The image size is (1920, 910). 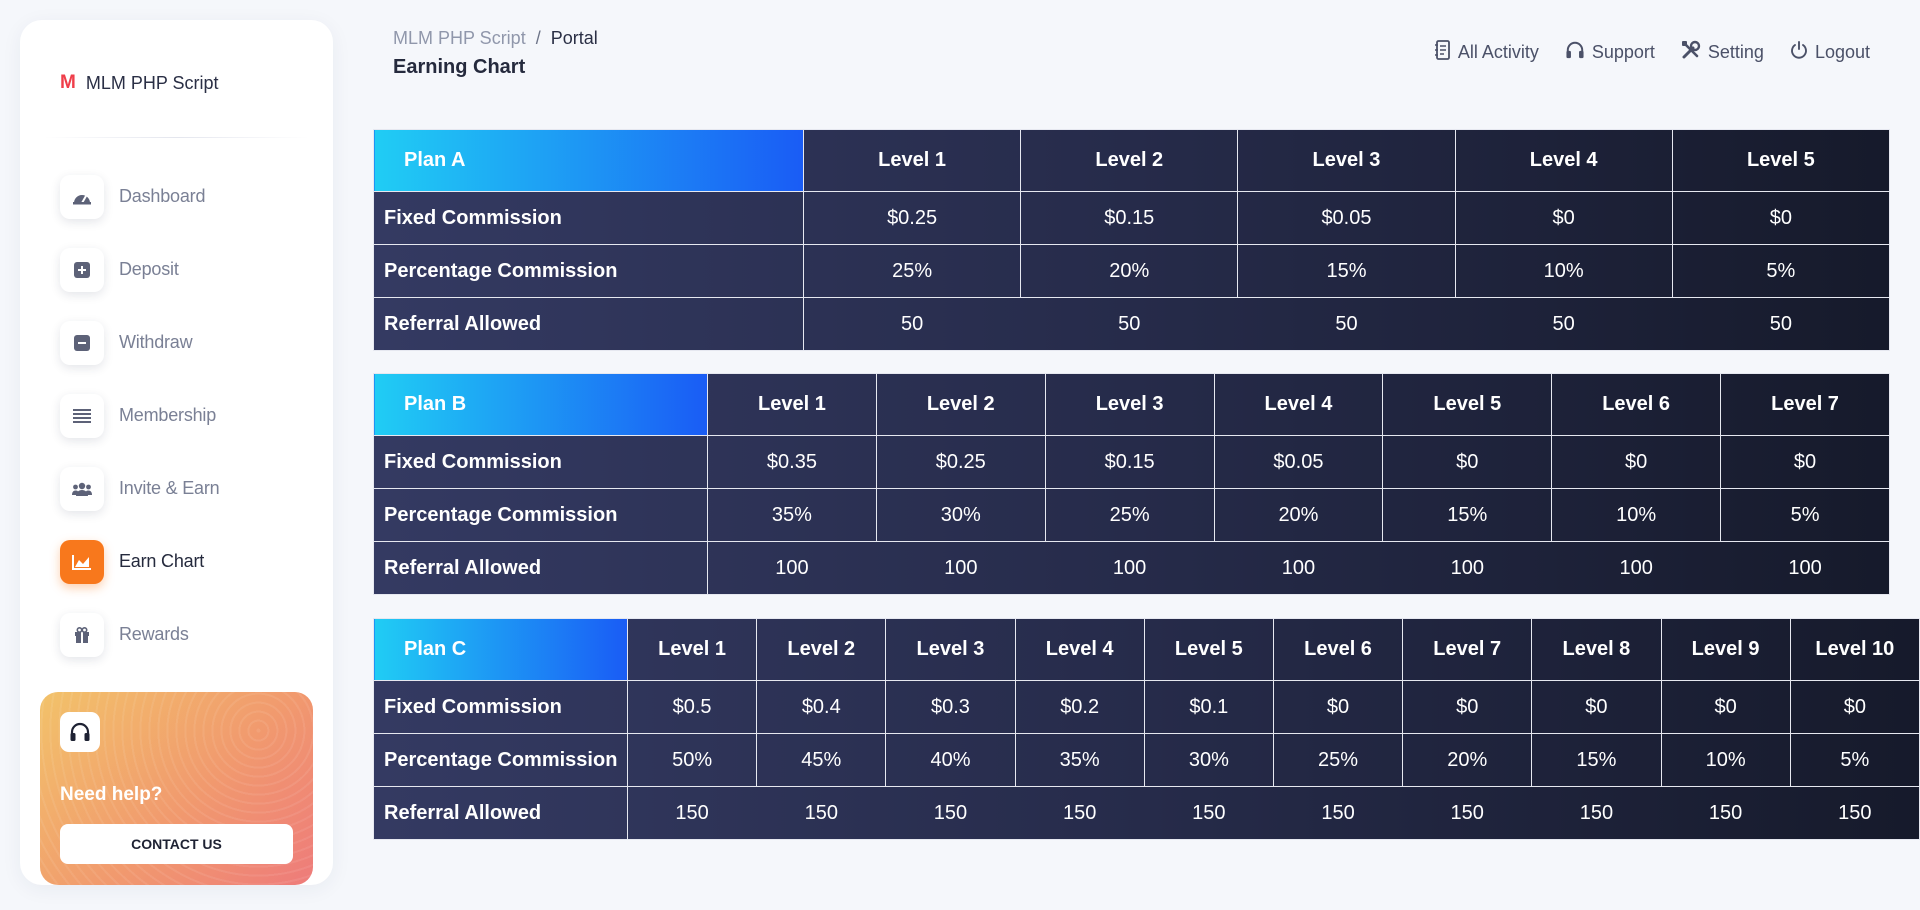 I want to click on brand: M MLM PHP Script, so click(x=139, y=83).